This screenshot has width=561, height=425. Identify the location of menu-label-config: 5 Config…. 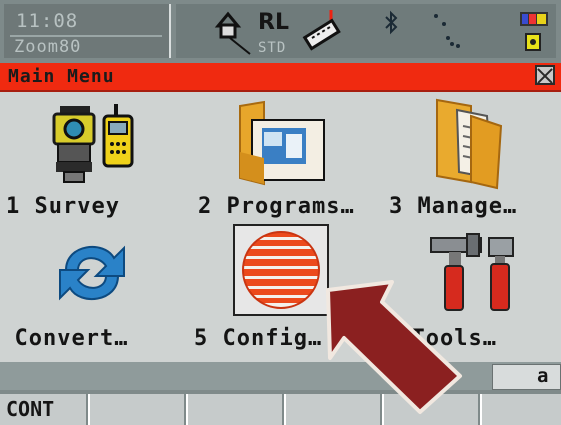
(258, 338).